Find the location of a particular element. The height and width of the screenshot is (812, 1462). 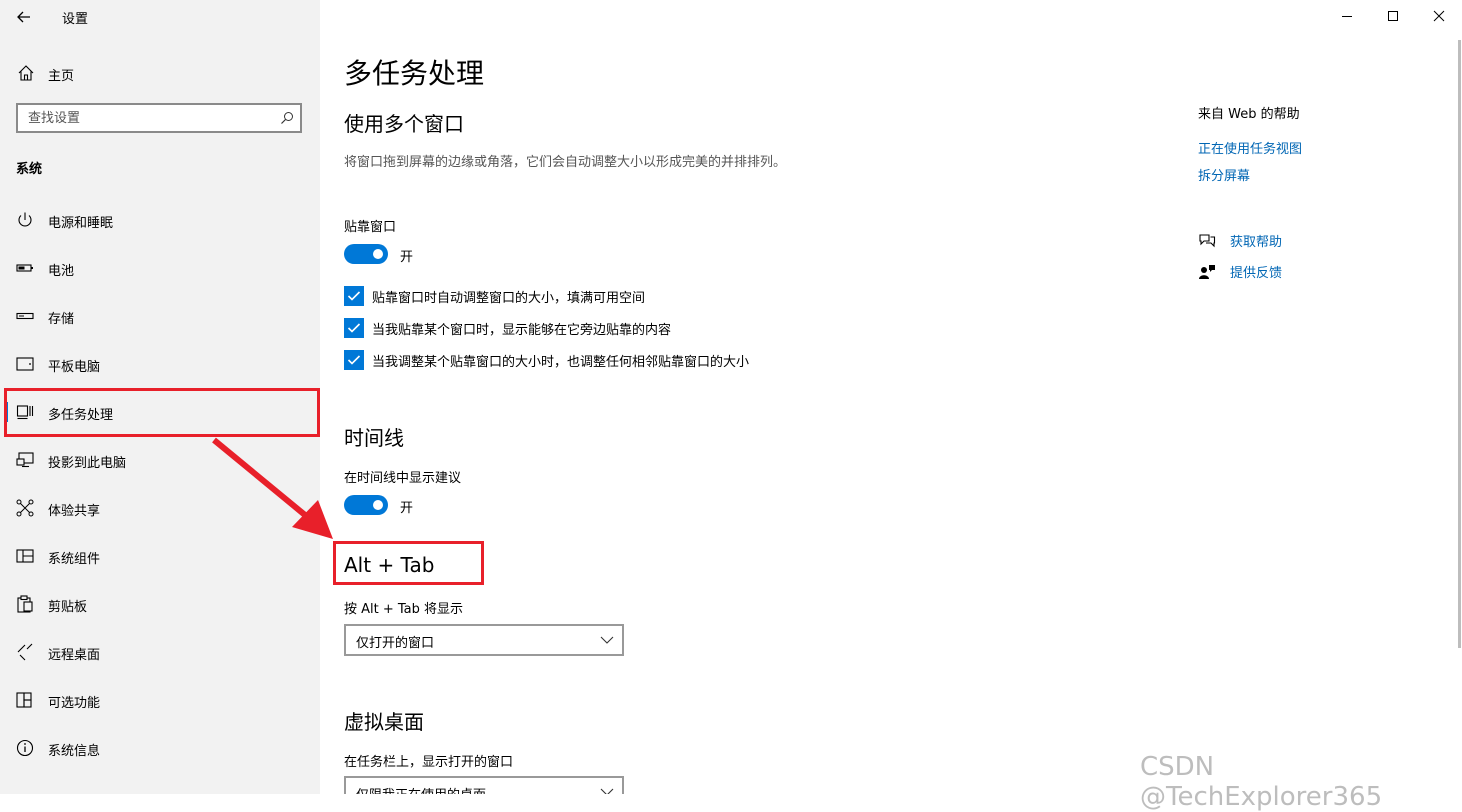

checkbox-snap-assist is located at coordinates (354, 328).